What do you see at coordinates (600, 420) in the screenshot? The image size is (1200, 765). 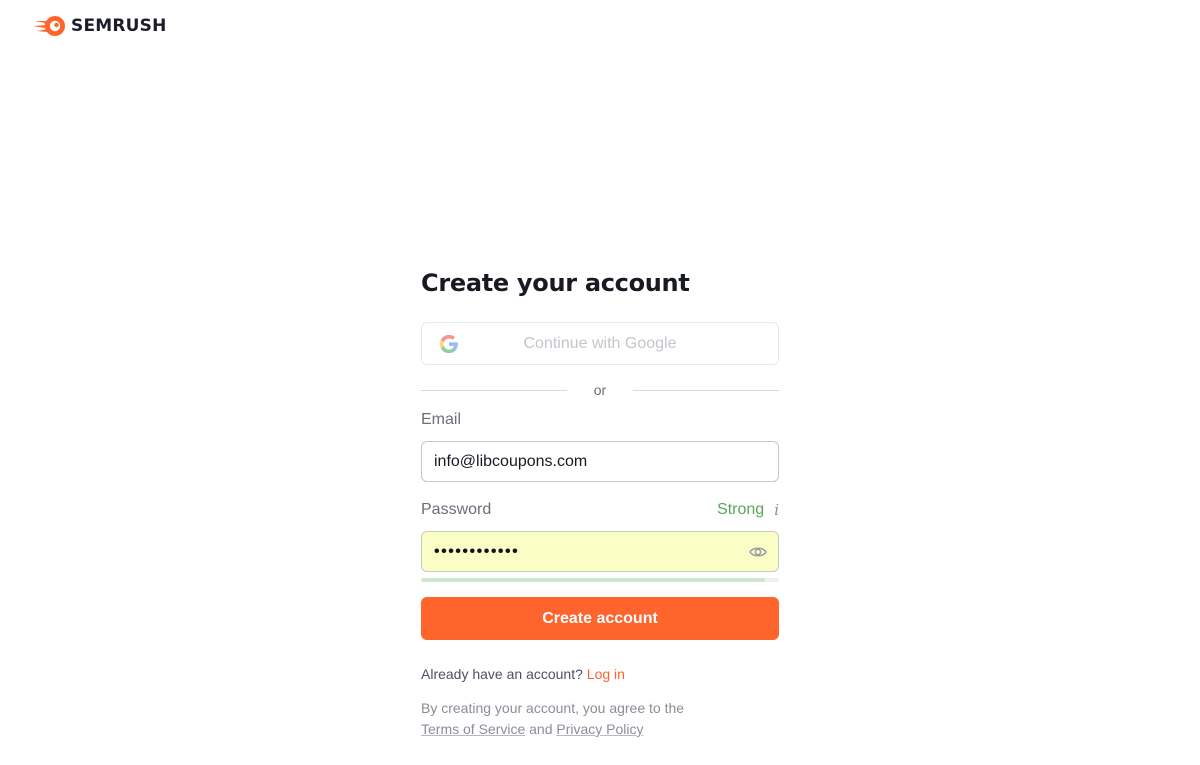 I see `email-label-row: Email` at bounding box center [600, 420].